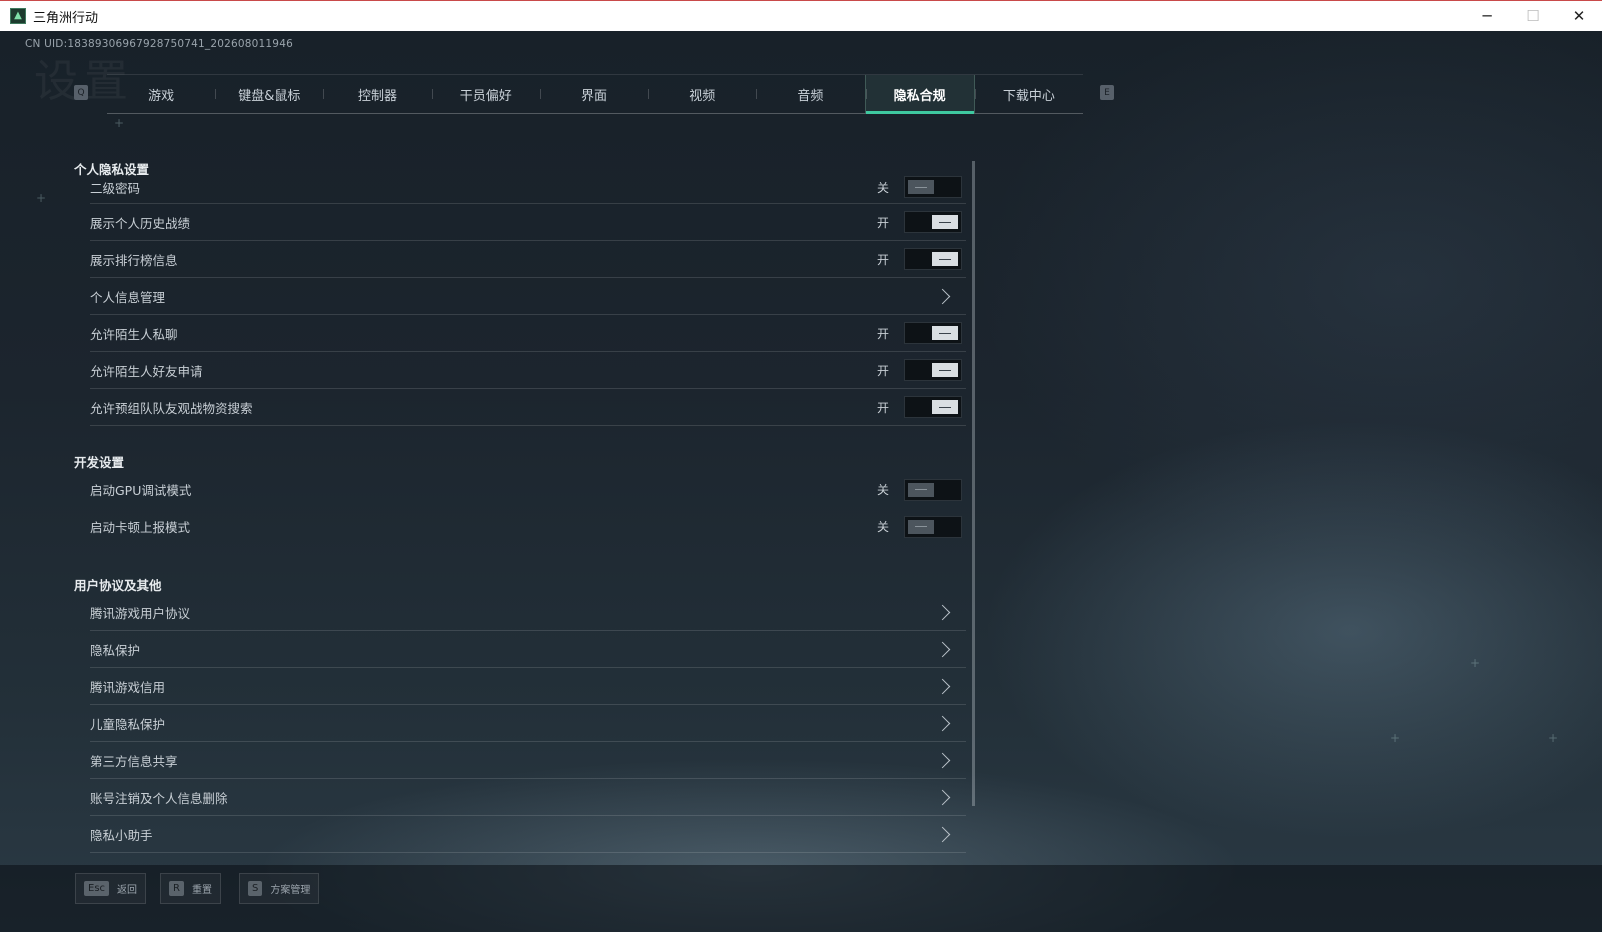 This screenshot has height=932, width=1602. Describe the element at coordinates (176, 888) in the screenshot. I see `r-key-icon: R` at that location.